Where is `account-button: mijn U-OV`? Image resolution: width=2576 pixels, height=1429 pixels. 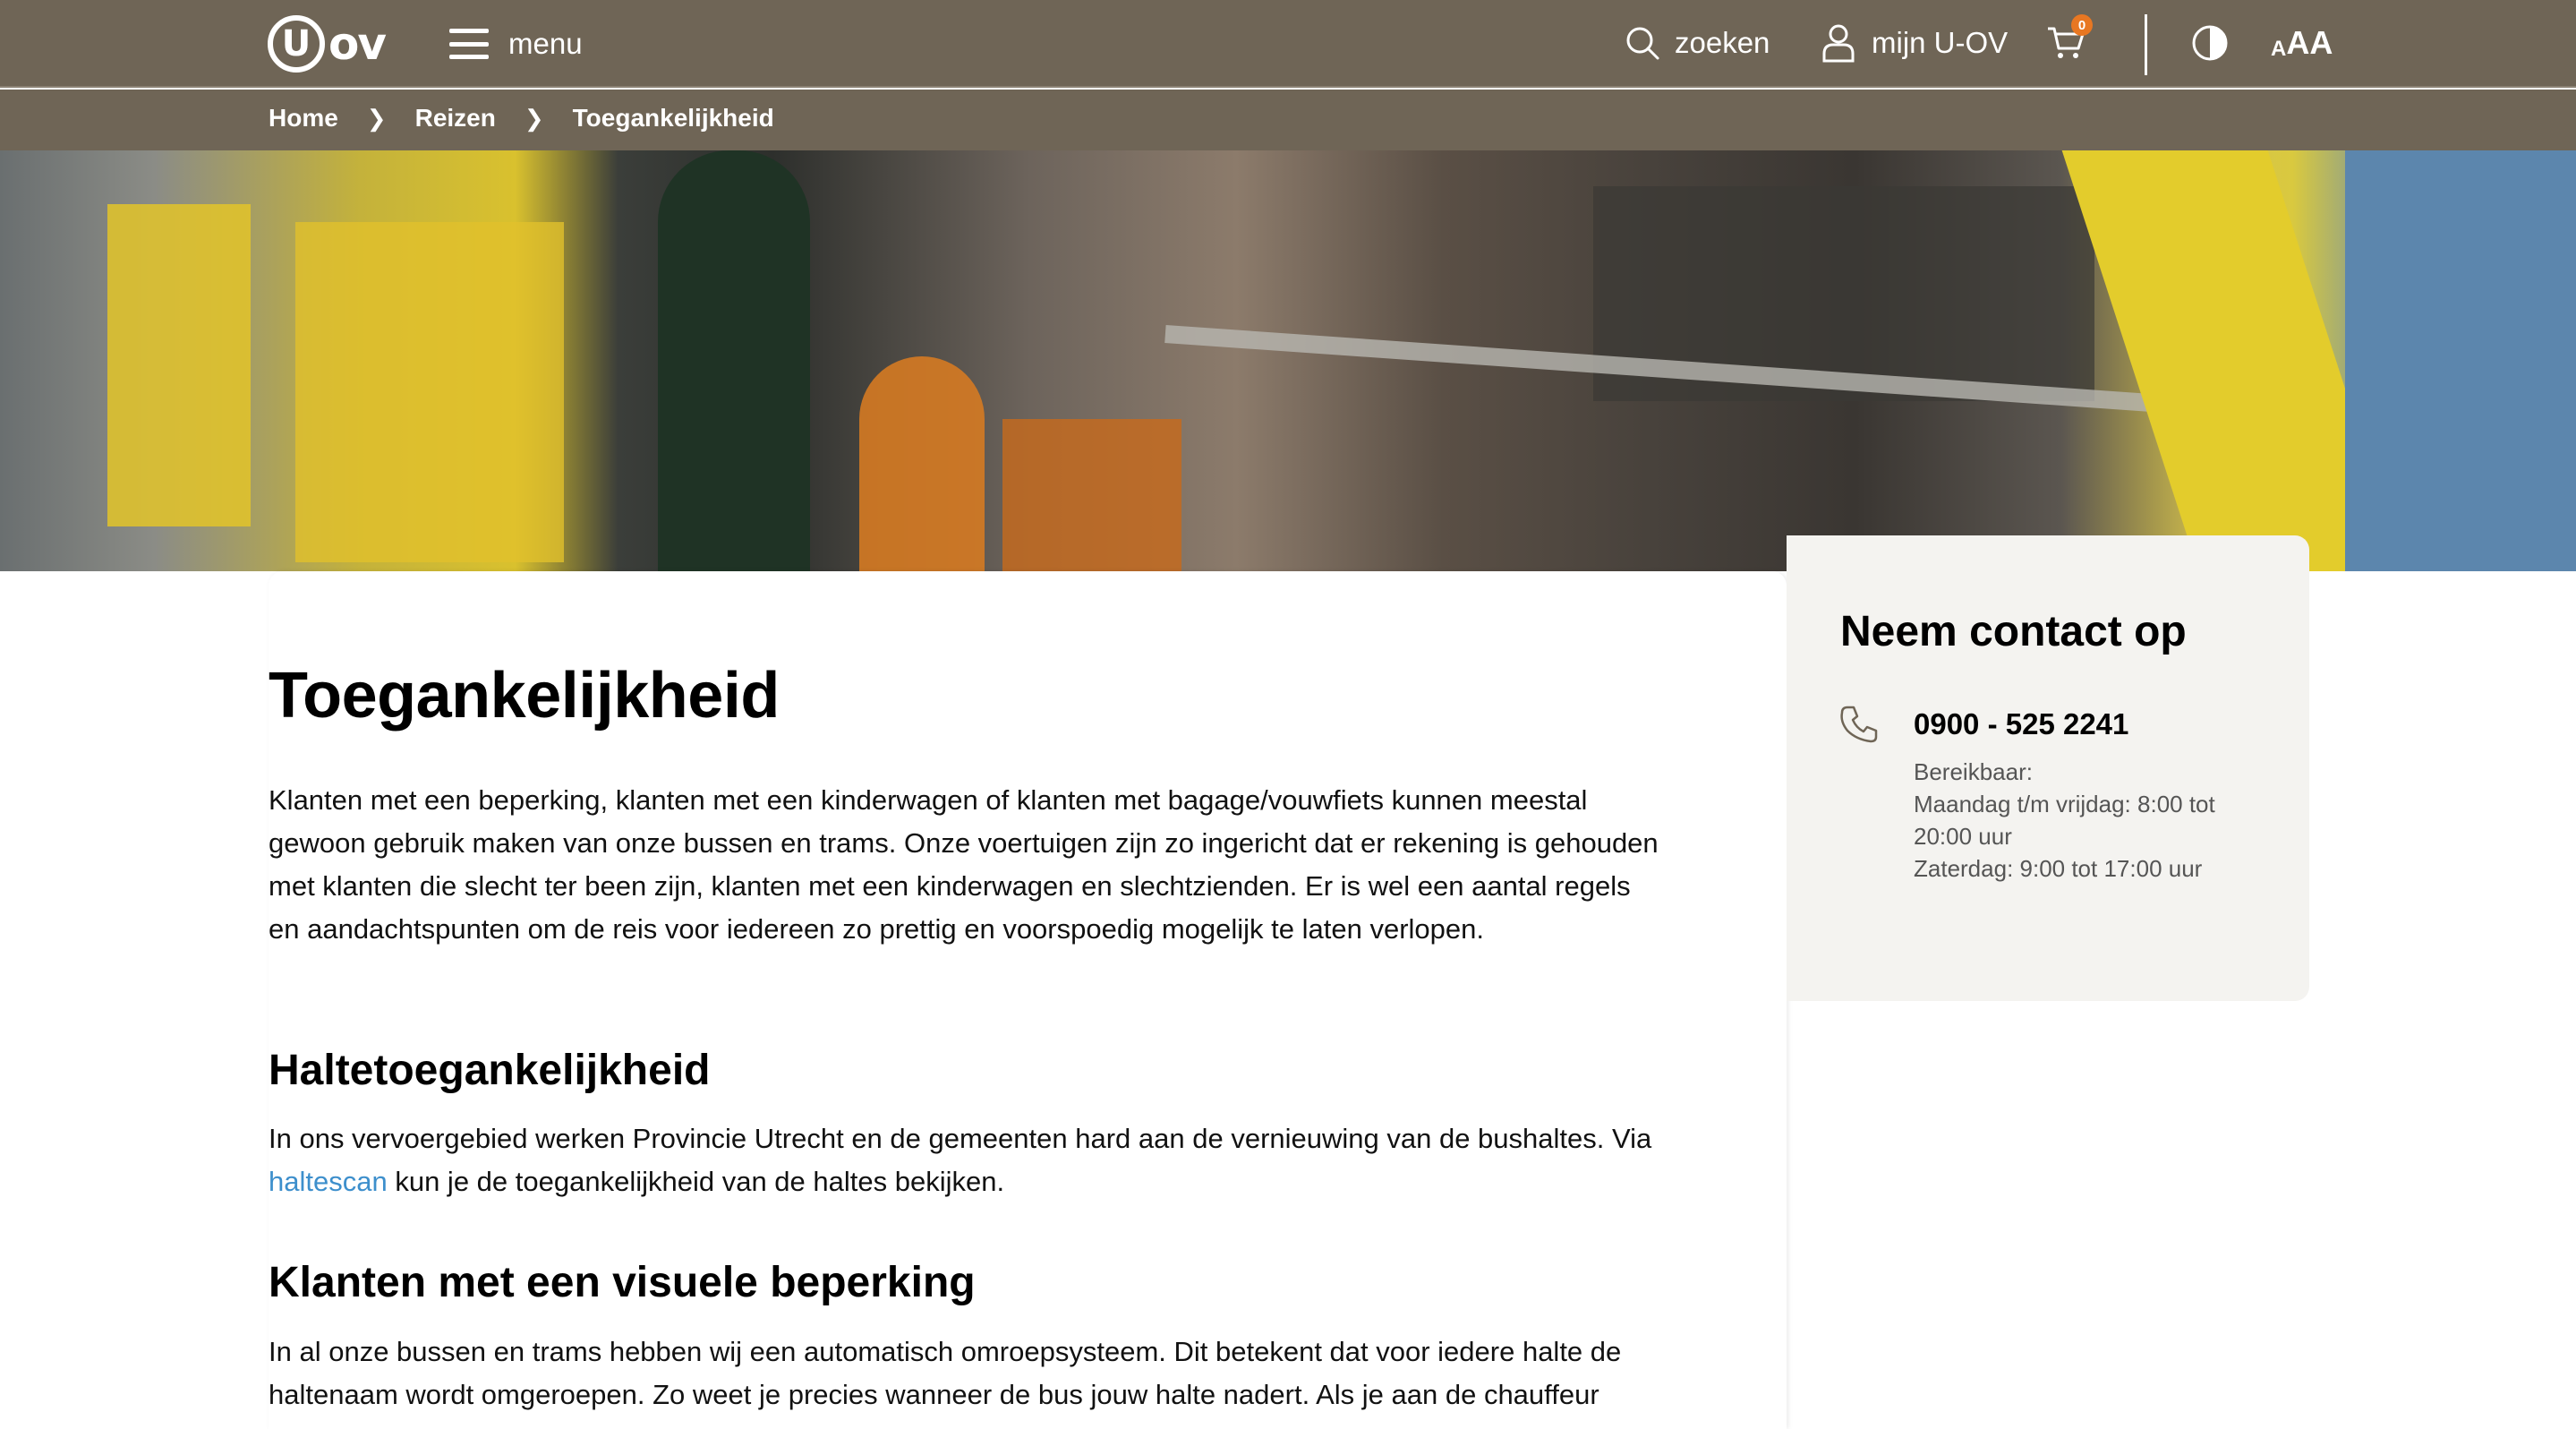 account-button: mijn U-OV is located at coordinates (1914, 43).